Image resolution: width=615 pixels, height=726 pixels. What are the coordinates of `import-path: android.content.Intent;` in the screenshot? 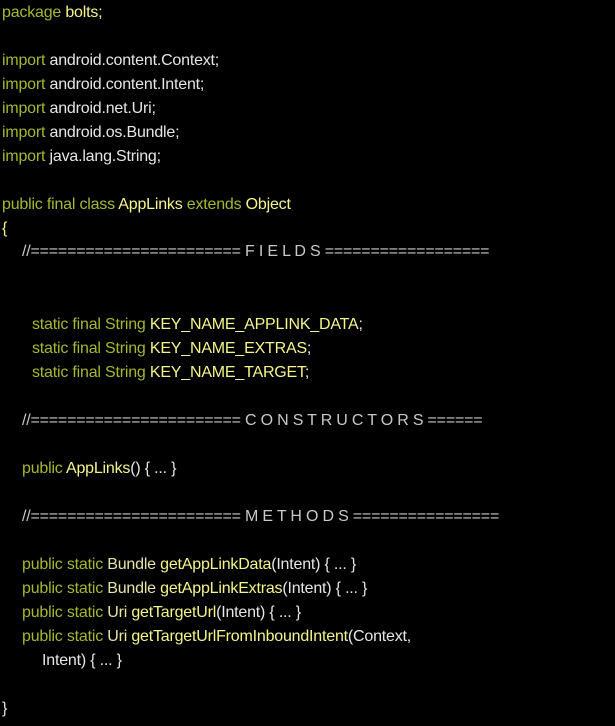 It's located at (127, 84).